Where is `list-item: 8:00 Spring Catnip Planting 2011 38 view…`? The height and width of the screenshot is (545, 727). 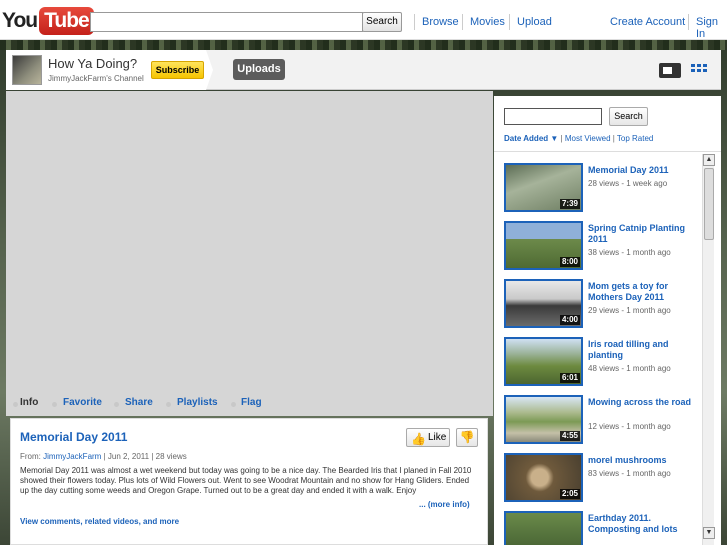
list-item: 8:00 Spring Catnip Planting 2011 38 view… is located at coordinates (601, 247).